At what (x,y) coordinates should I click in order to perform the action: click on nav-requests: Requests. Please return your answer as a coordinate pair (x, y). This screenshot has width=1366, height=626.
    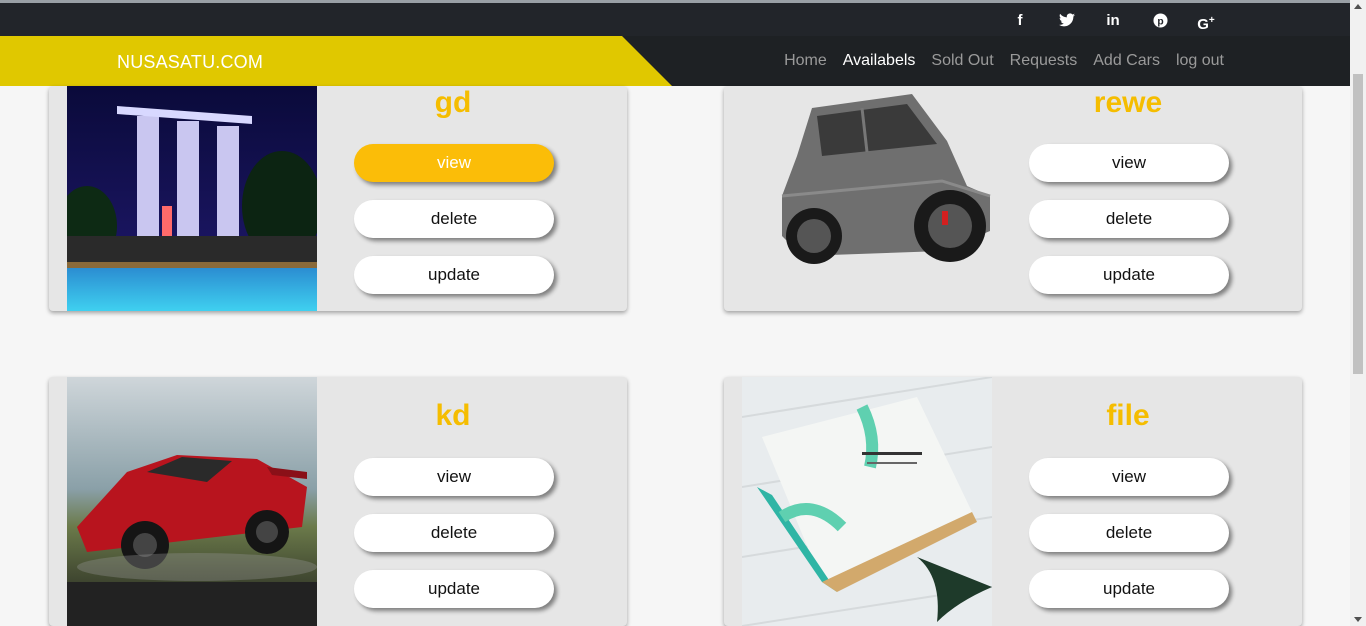
    Looking at the image, I should click on (1044, 61).